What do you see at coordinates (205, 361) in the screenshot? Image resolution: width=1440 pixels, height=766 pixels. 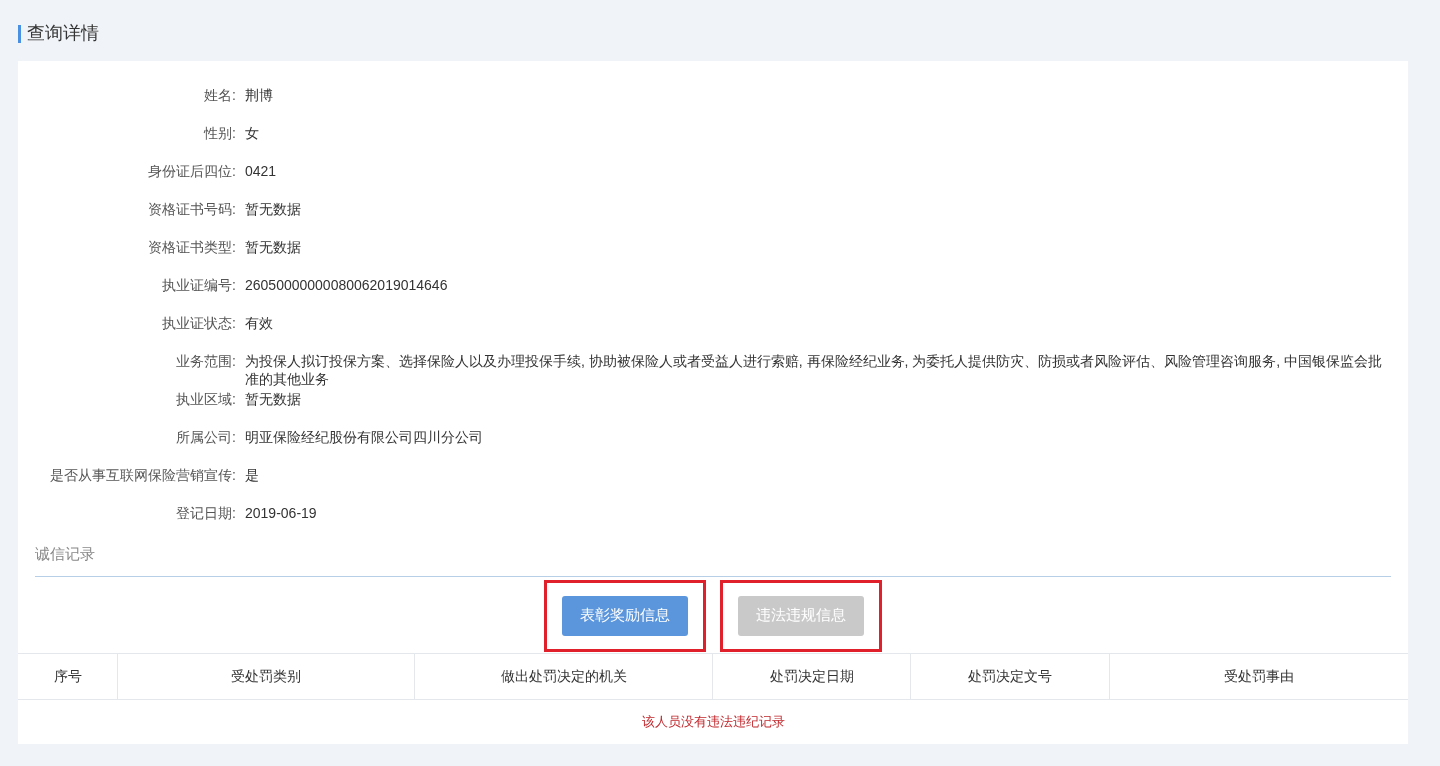 I see `field-label: 业务范围:` at bounding box center [205, 361].